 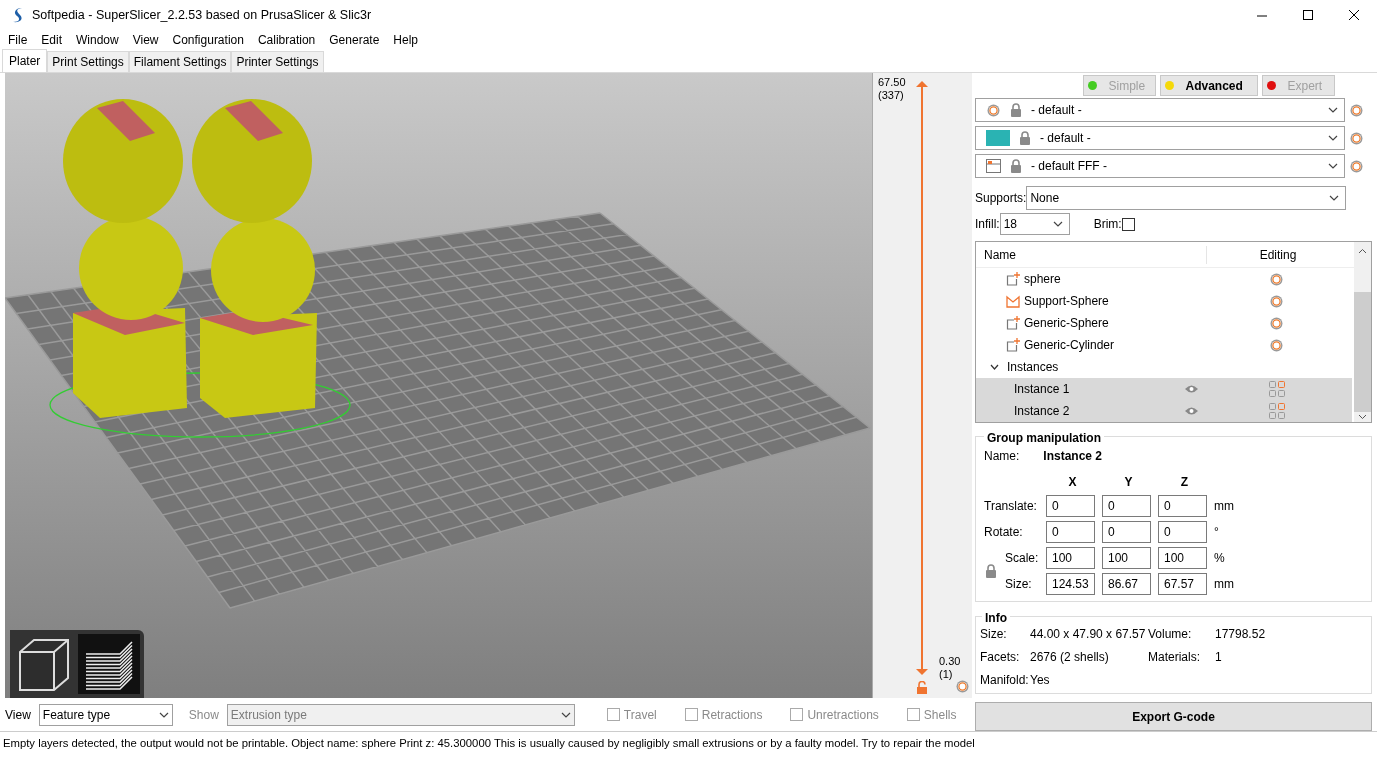 What do you see at coordinates (987, 224) in the screenshot?
I see `infill-label: Infill:` at bounding box center [987, 224].